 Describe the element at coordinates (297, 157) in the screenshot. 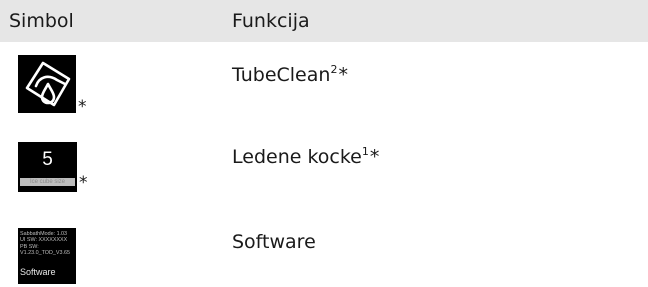

I see `function-label: Ledene kocke` at that location.